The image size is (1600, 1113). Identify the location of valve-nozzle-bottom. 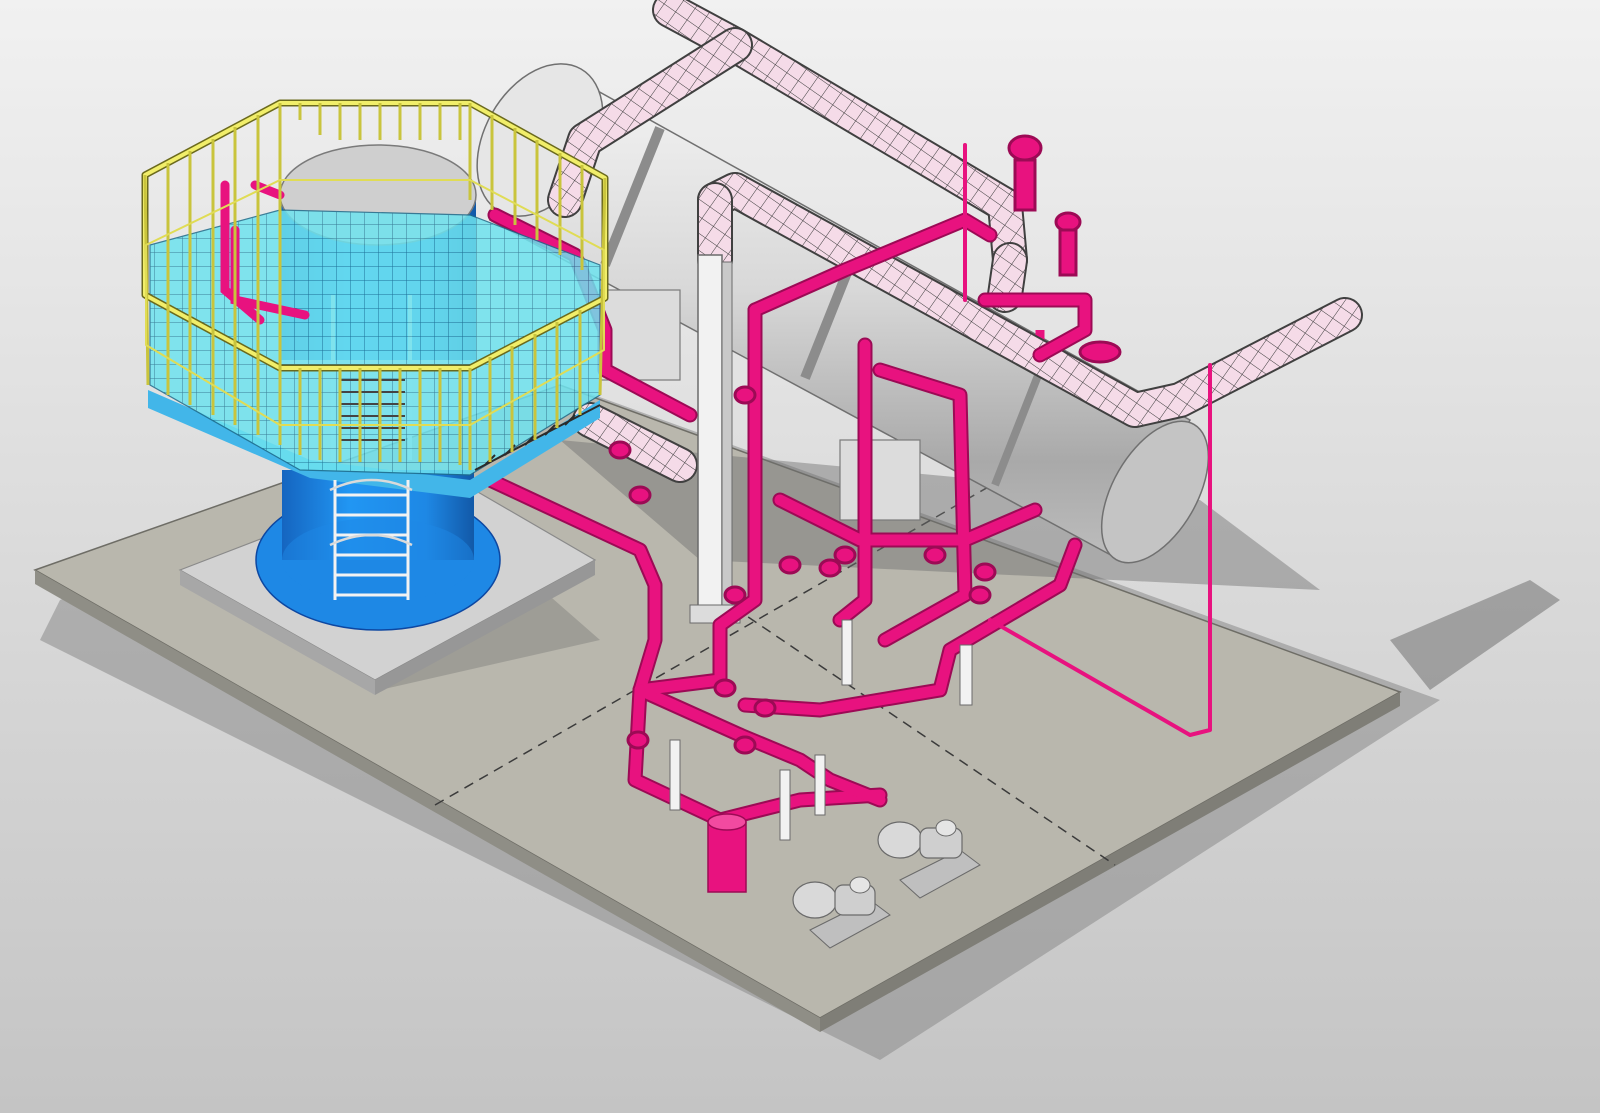
(1100, 352).